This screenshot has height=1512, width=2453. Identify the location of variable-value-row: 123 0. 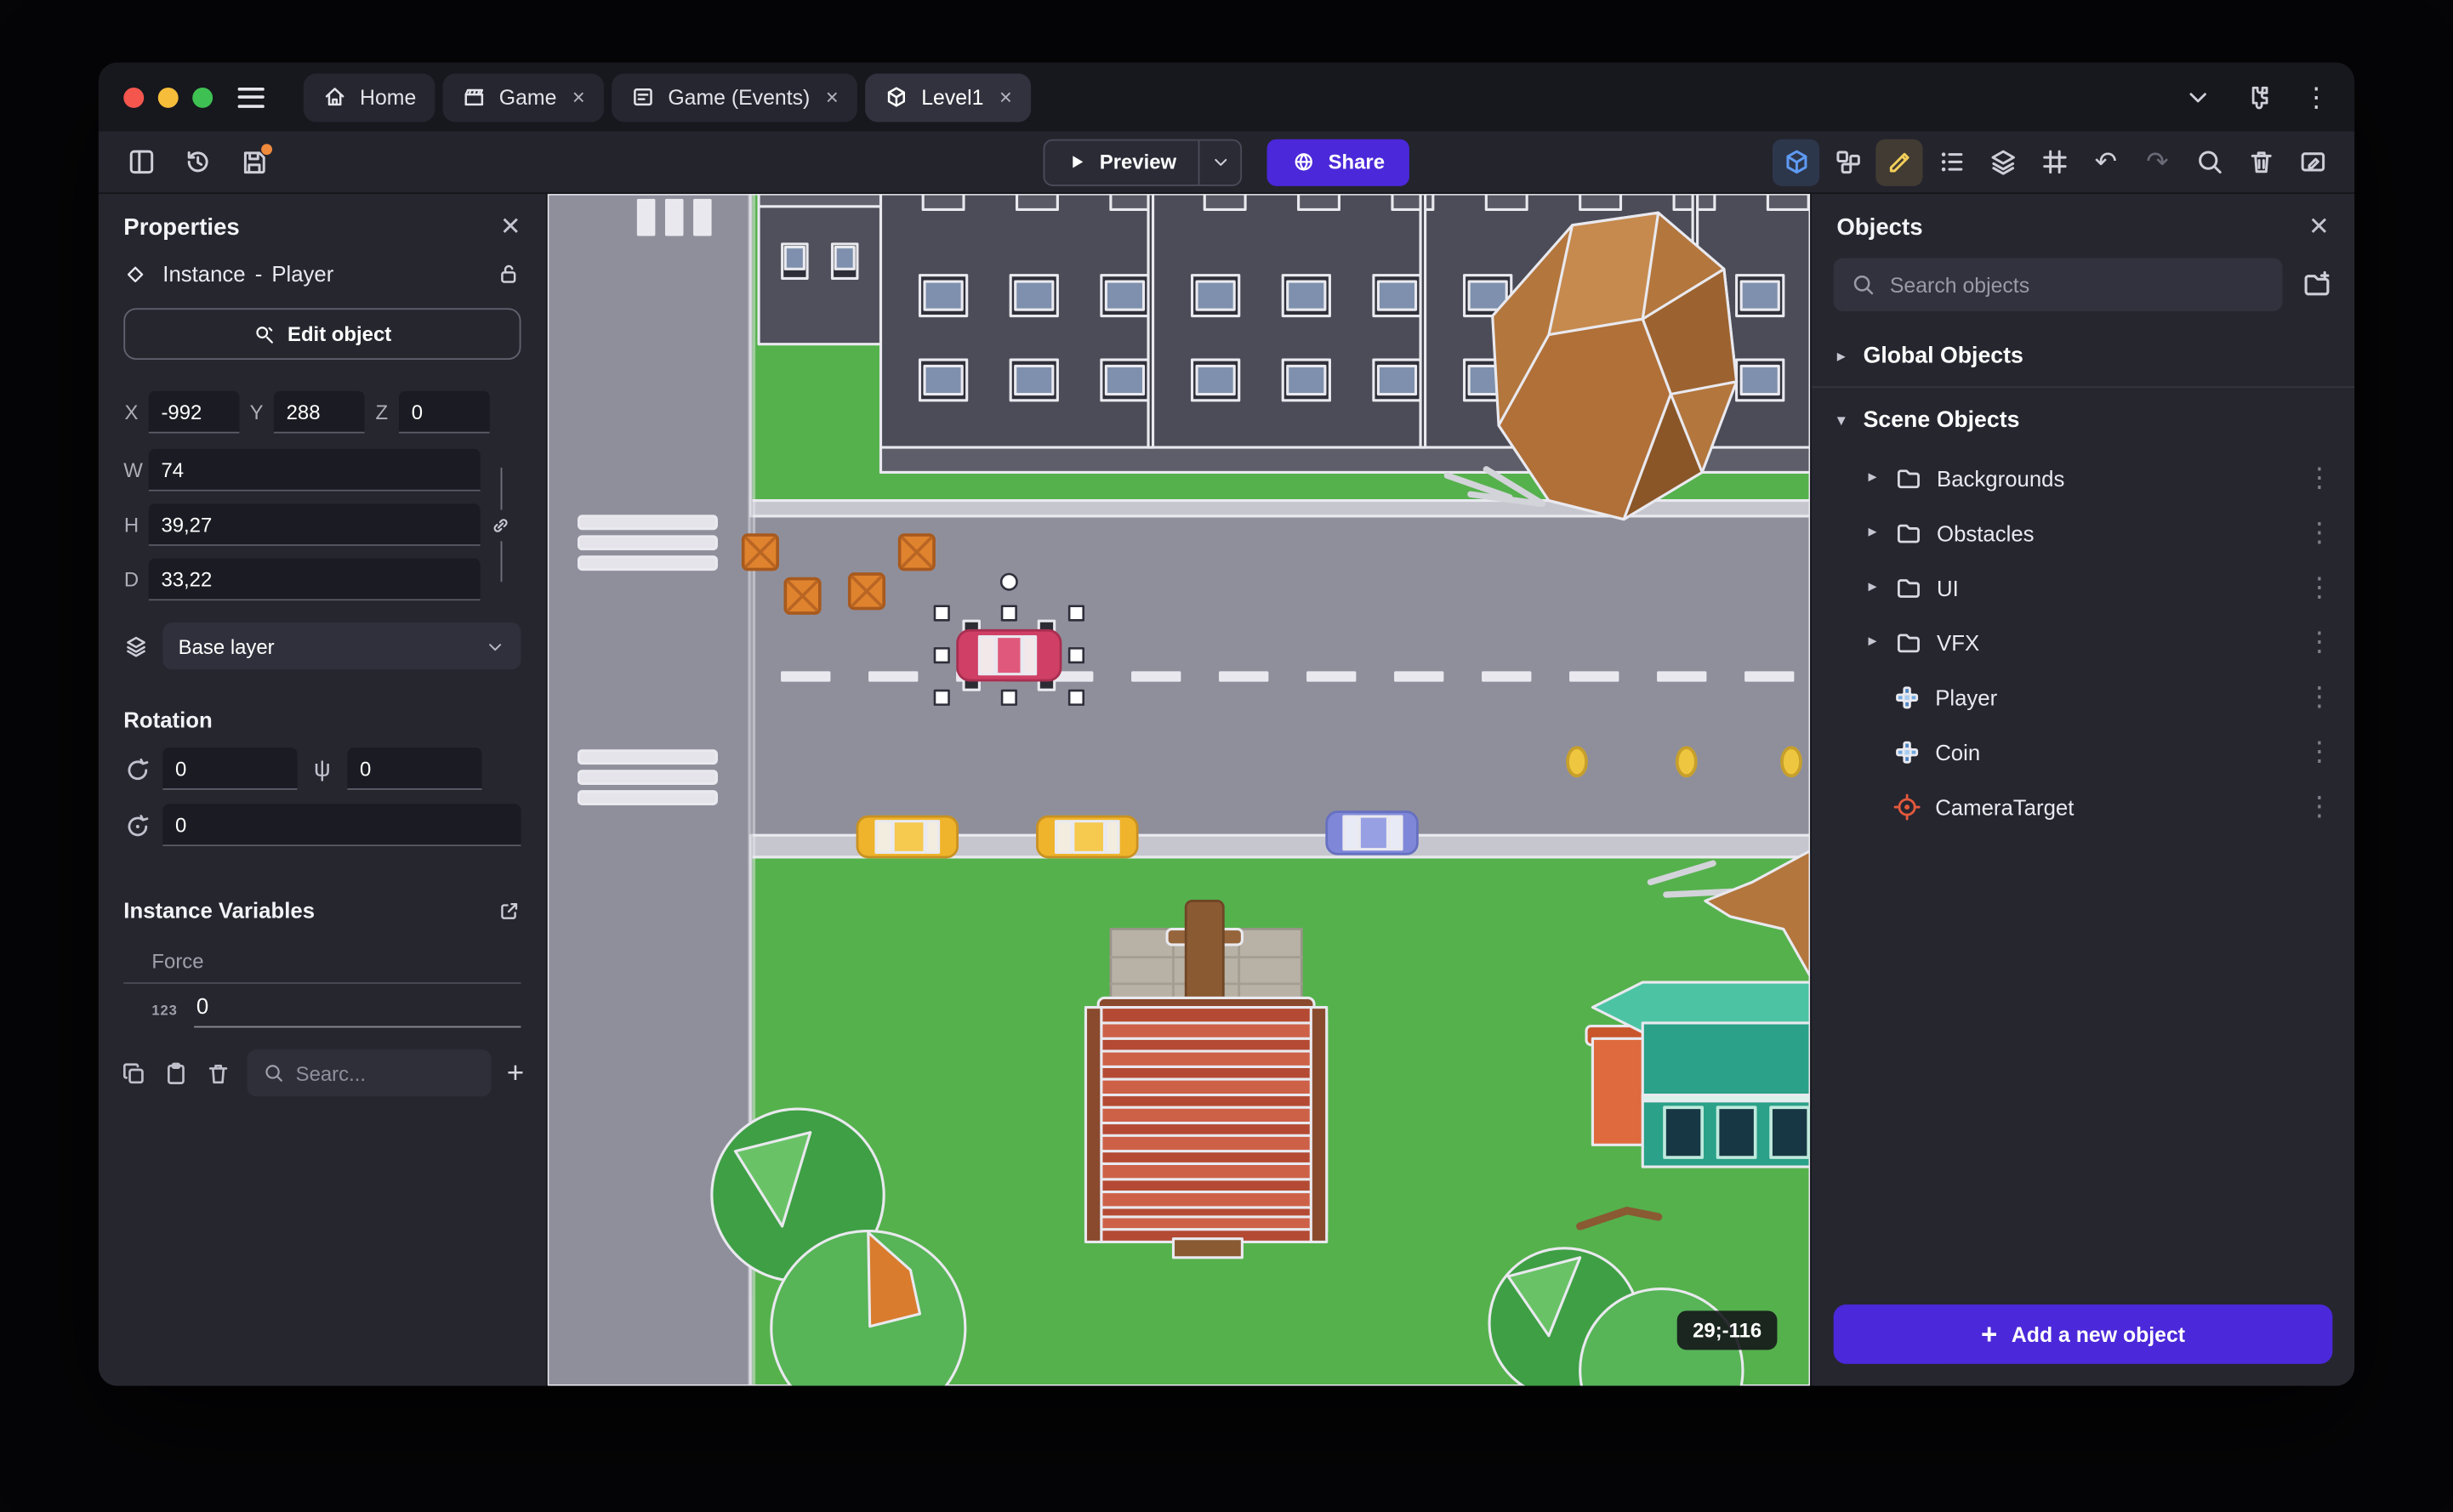
(322, 1006).